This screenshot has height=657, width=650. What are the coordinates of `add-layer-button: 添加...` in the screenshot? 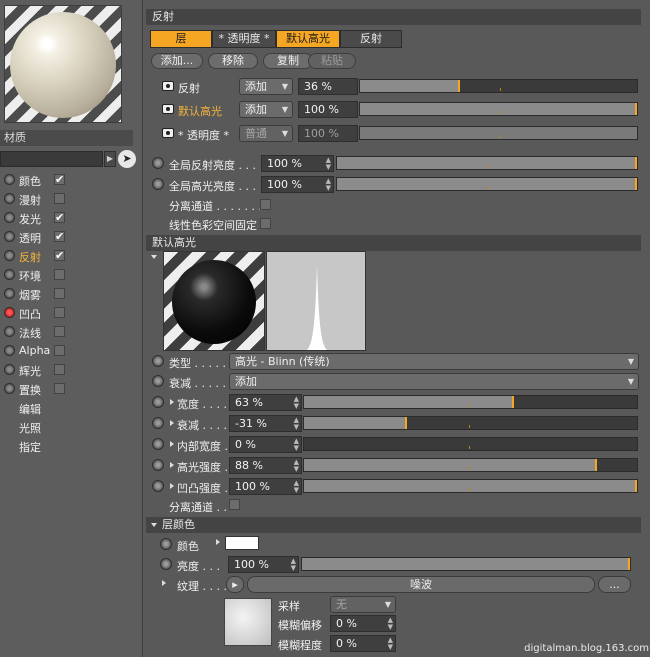 It's located at (177, 61).